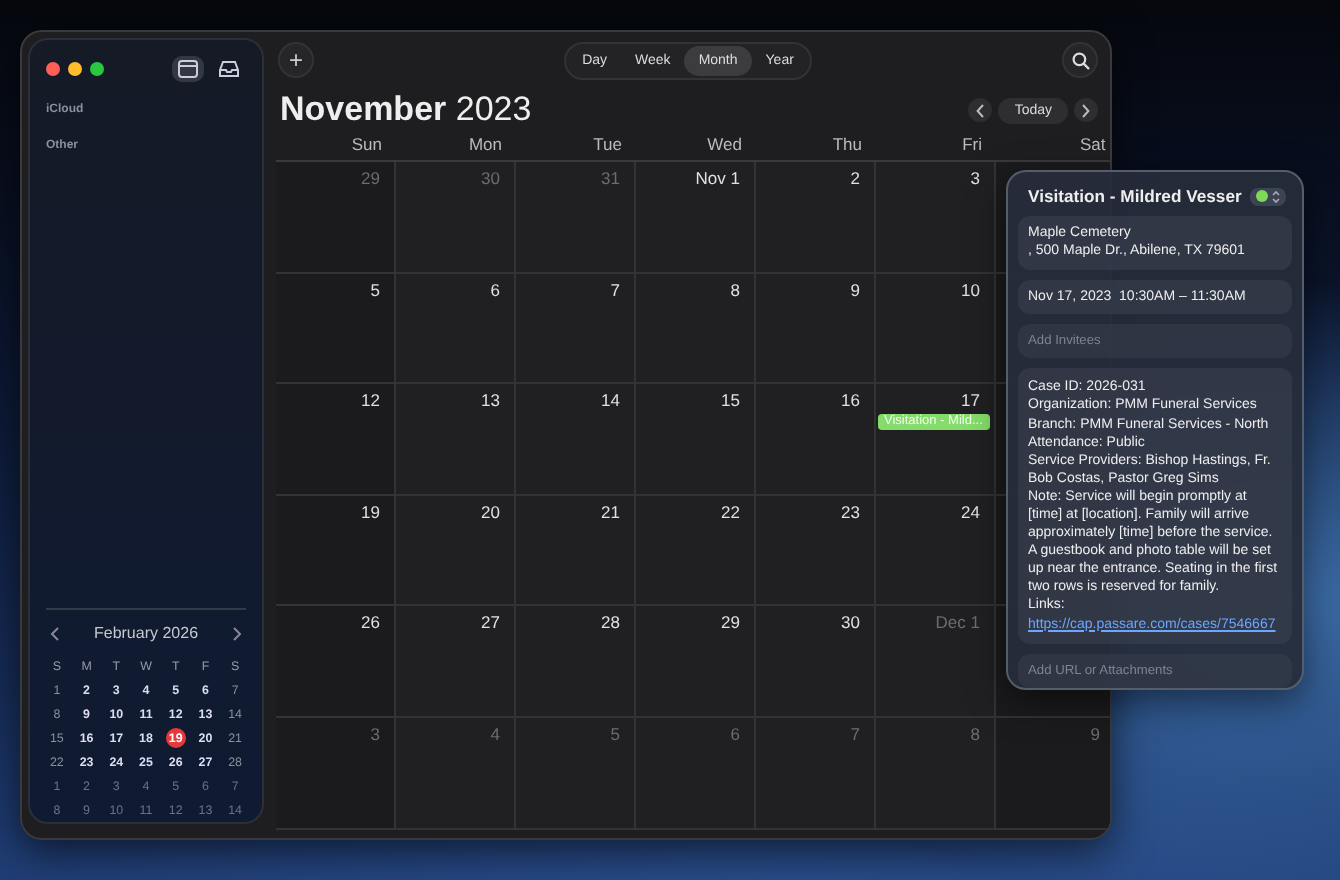  What do you see at coordinates (611, 400) in the screenshot?
I see `day-number: 14` at bounding box center [611, 400].